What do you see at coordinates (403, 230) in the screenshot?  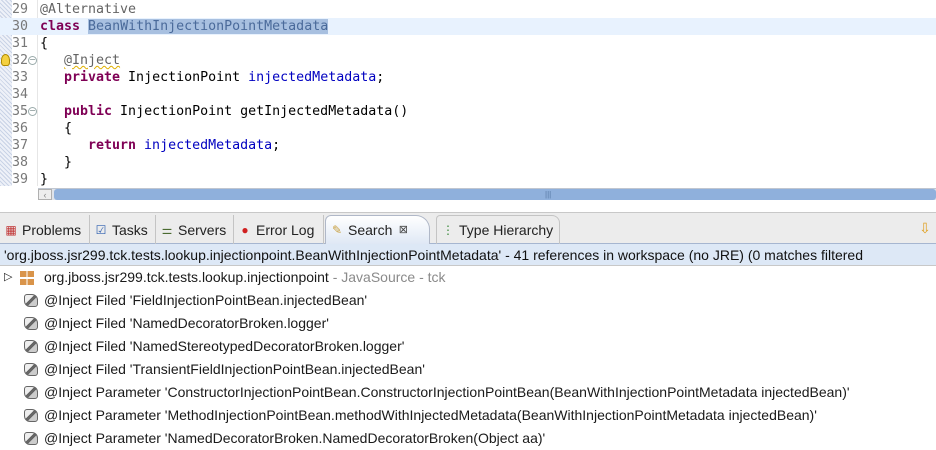 I see `close-icon: ⊠` at bounding box center [403, 230].